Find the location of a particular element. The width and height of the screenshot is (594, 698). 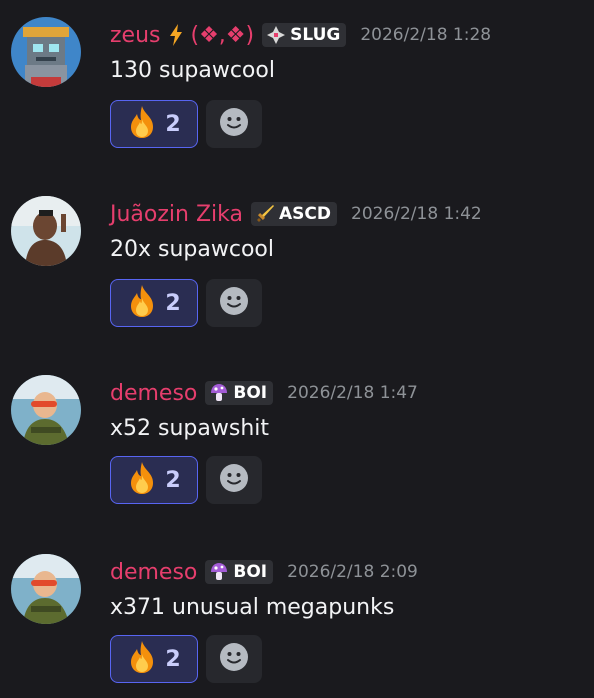

message-header: demeso BOI 2026/2/18 1:47 is located at coordinates (264, 393).